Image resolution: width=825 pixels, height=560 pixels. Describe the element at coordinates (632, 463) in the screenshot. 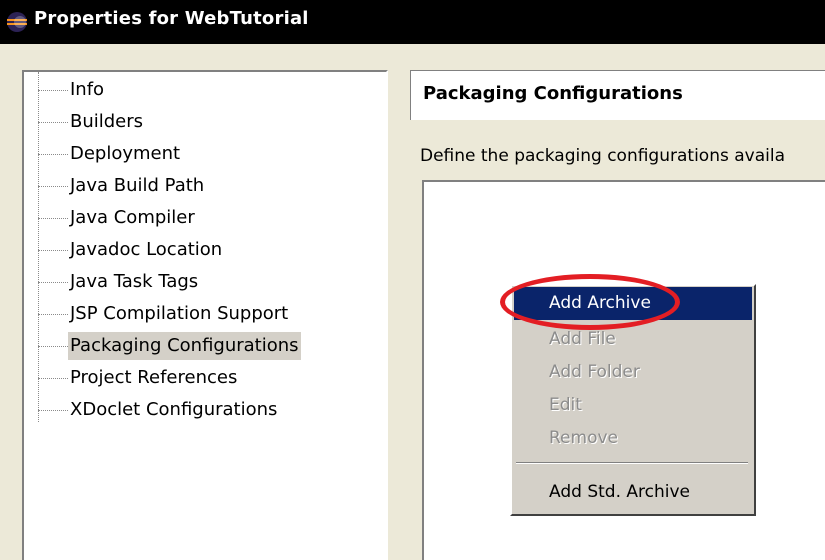

I see `menu-separator` at that location.